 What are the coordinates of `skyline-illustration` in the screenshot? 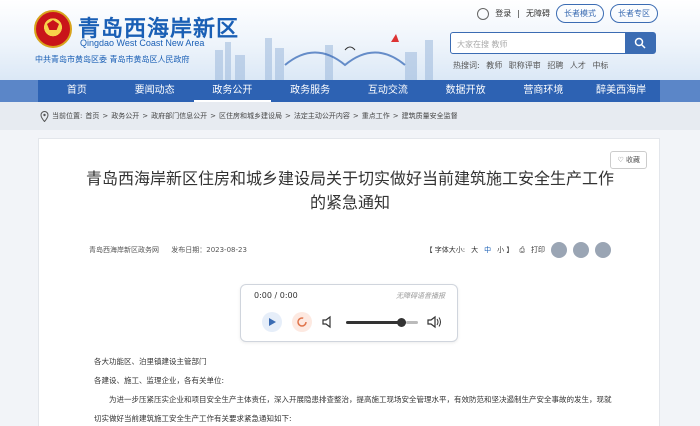 It's located at (324, 57).